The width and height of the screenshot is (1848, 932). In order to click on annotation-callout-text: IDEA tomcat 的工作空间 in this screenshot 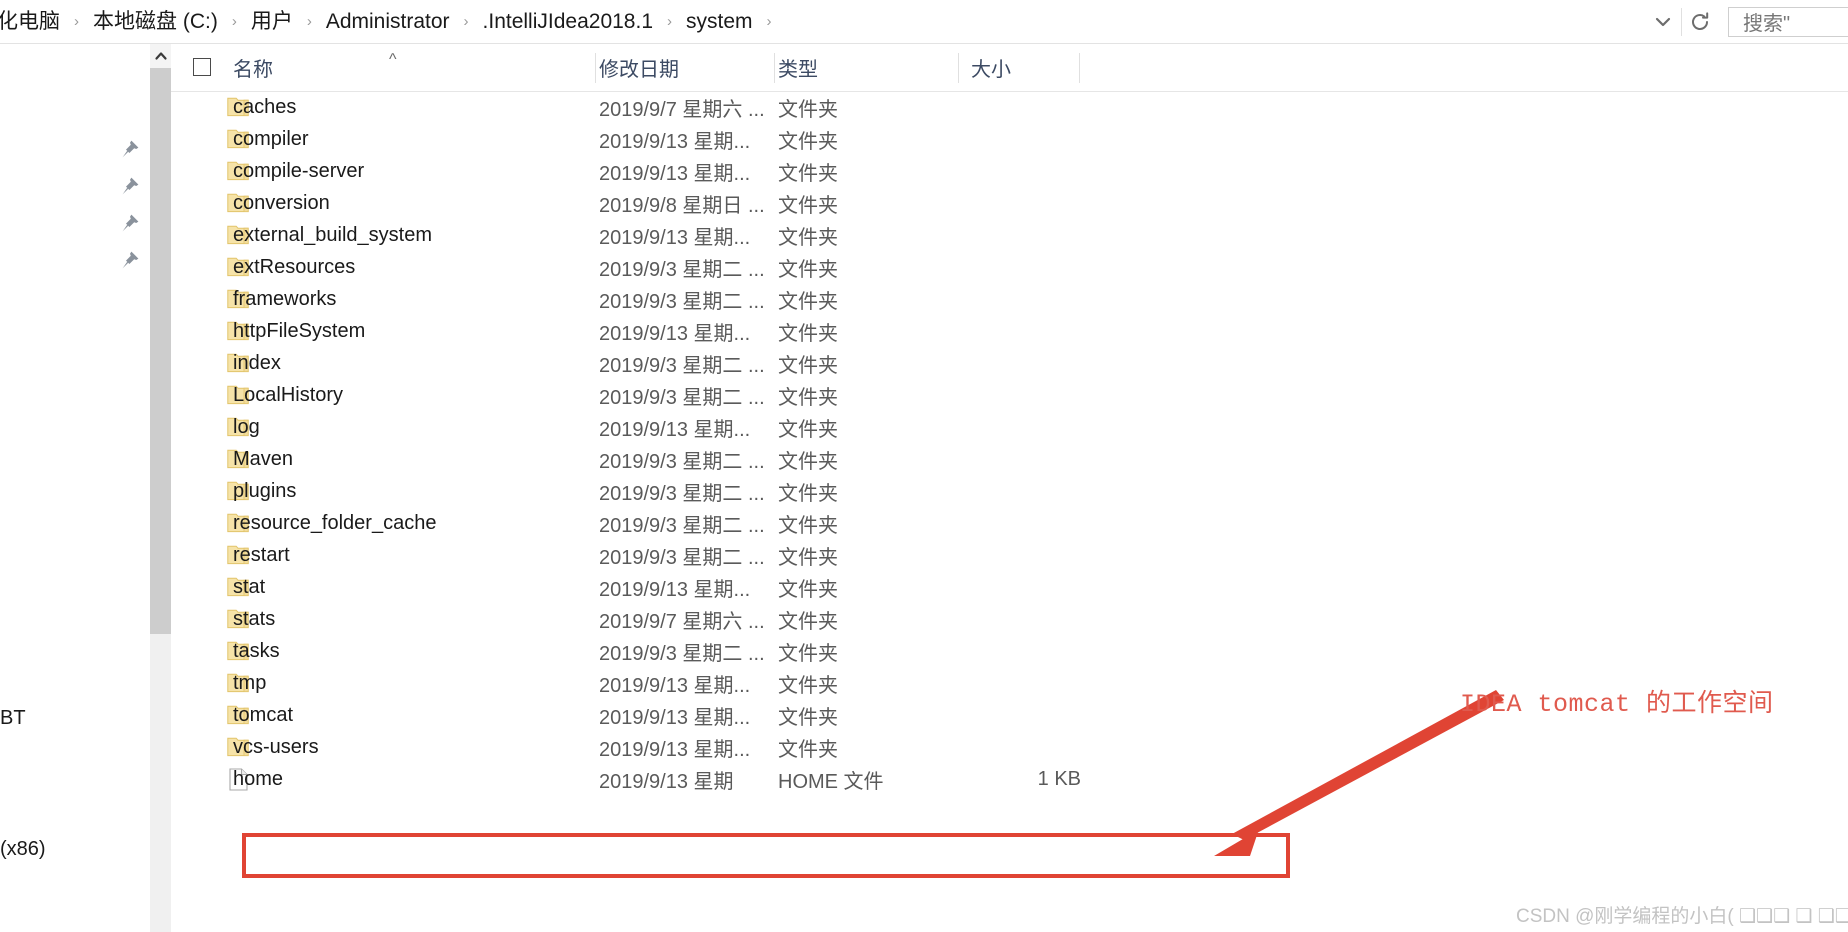, I will do `click(1617, 704)`.